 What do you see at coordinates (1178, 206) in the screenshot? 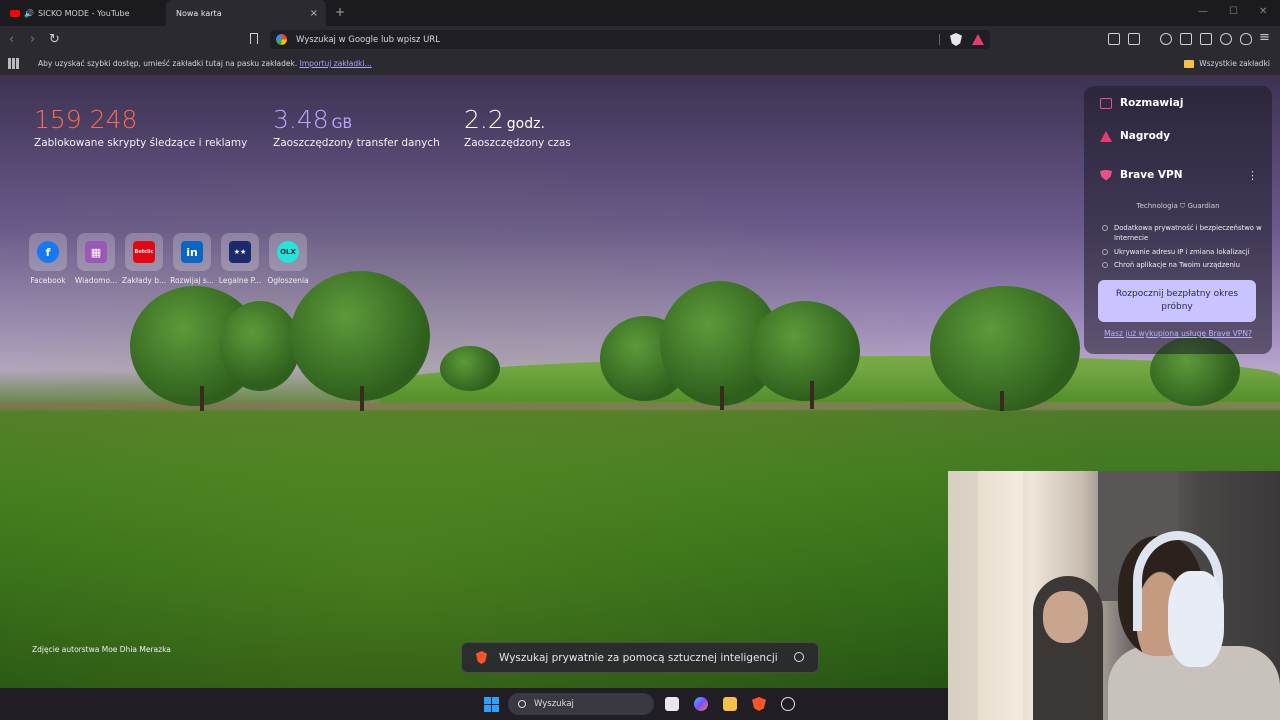
I see `guardian-tech-label: Technologia ⛉ Guardian` at bounding box center [1178, 206].